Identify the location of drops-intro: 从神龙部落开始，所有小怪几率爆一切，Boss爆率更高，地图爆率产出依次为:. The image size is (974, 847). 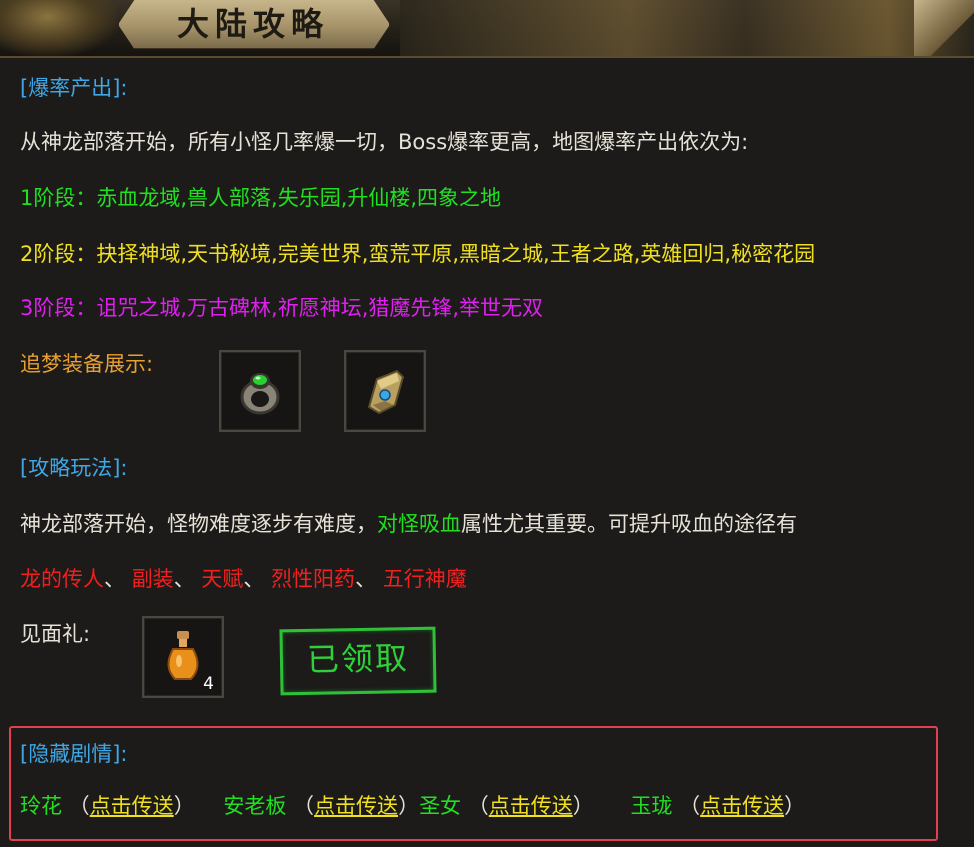
(384, 142).